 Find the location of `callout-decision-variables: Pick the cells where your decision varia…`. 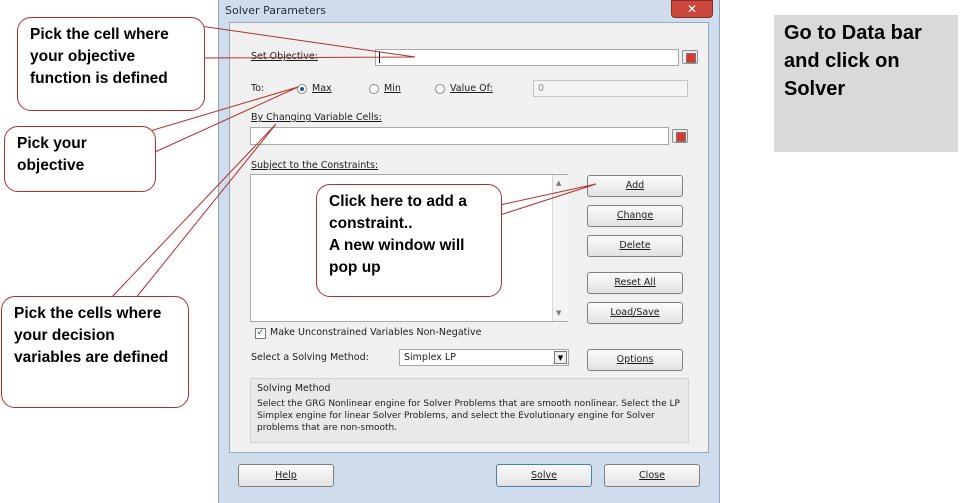

callout-decision-variables: Pick the cells where your decision varia… is located at coordinates (95, 352).